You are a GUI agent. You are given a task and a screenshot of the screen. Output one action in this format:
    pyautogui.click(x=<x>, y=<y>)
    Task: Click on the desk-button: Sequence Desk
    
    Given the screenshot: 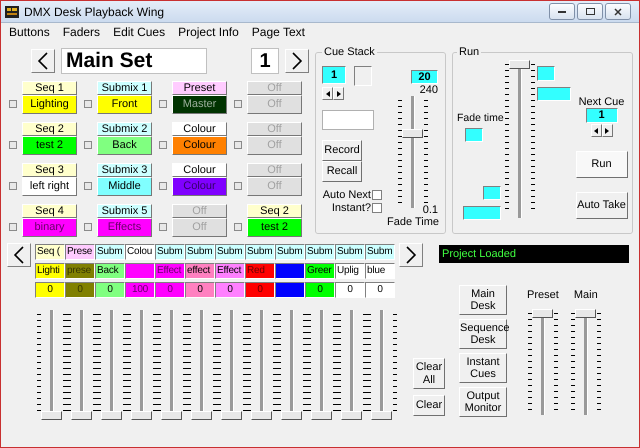 What is the action you would take?
    pyautogui.click(x=483, y=334)
    